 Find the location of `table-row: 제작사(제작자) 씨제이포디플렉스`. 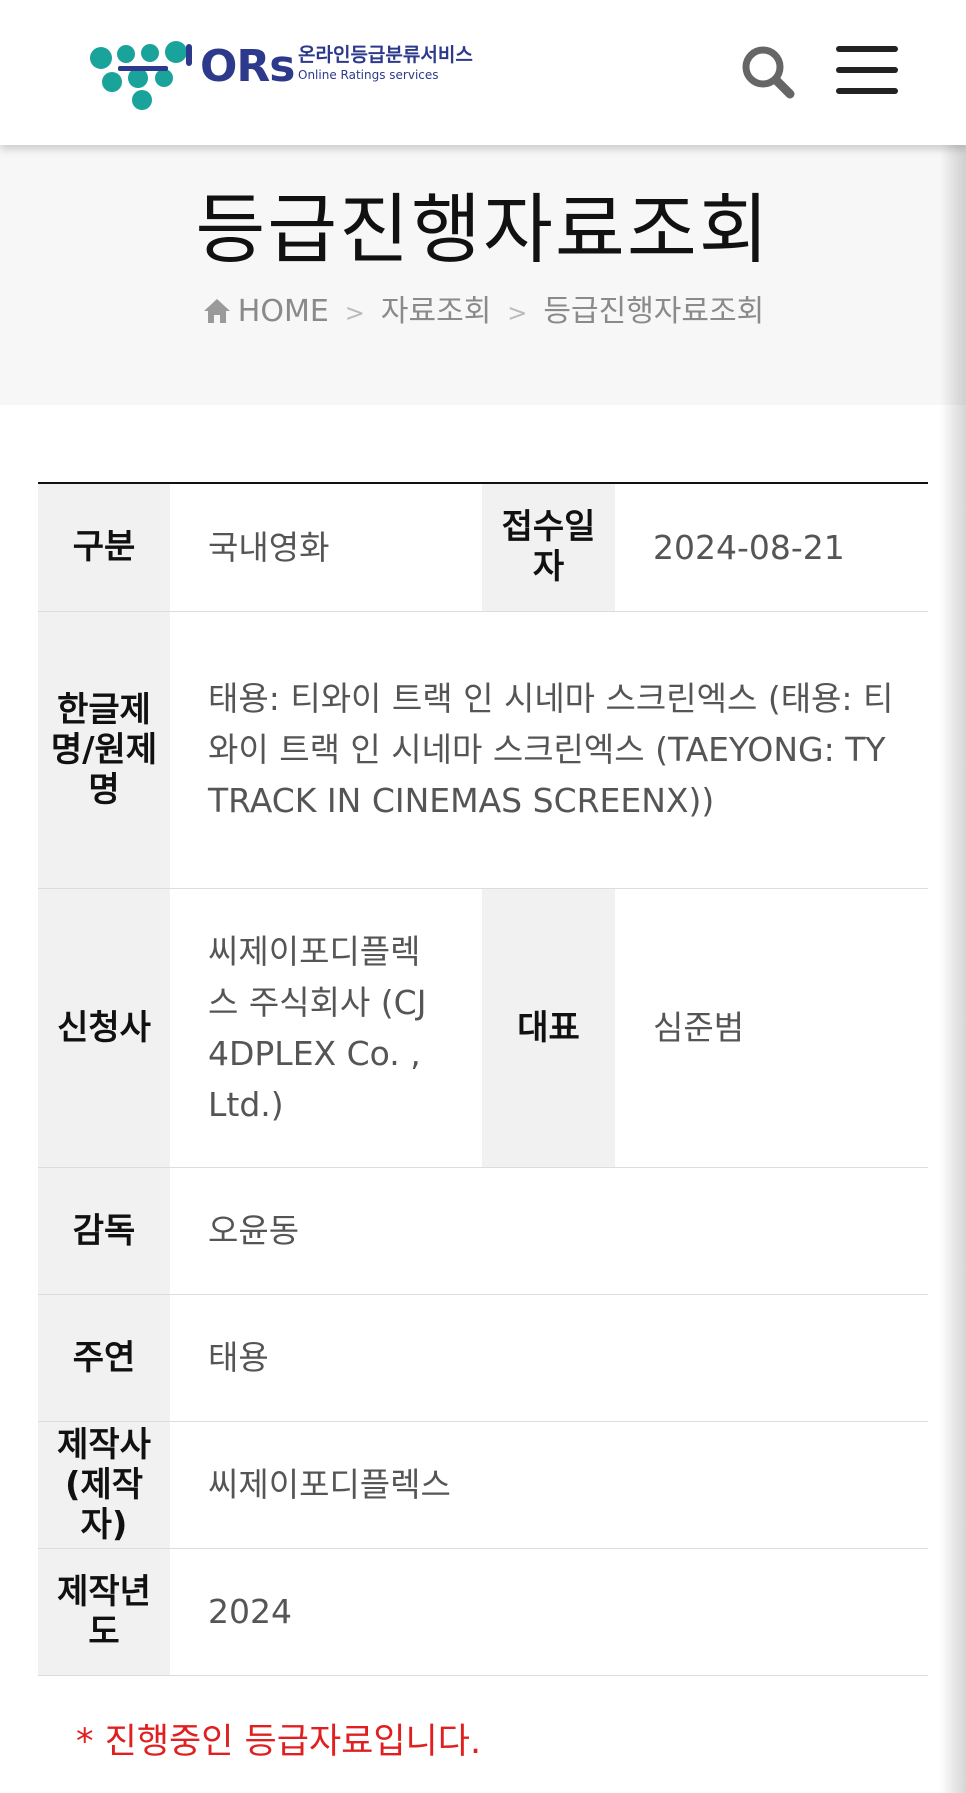

table-row: 제작사(제작자) 씨제이포디플렉스 is located at coordinates (483, 1485).